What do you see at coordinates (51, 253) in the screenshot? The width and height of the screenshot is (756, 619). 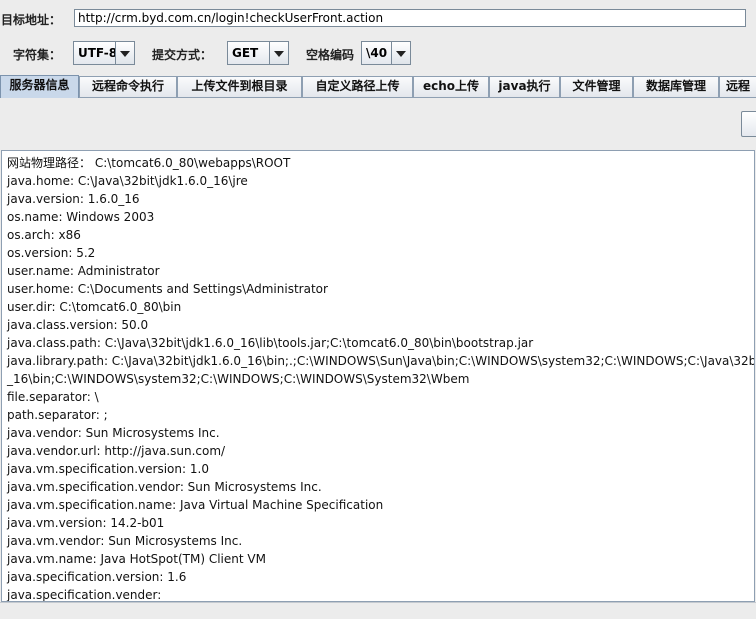 I see `output-line: os.version: 5.2` at bounding box center [51, 253].